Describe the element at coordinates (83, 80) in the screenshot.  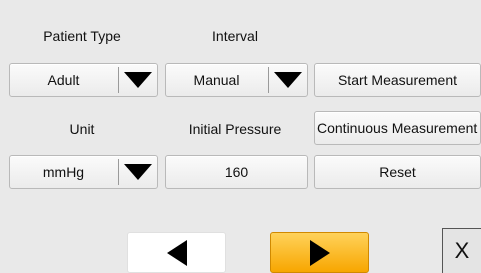
I see `patient-type-dropdown: Adult` at that location.